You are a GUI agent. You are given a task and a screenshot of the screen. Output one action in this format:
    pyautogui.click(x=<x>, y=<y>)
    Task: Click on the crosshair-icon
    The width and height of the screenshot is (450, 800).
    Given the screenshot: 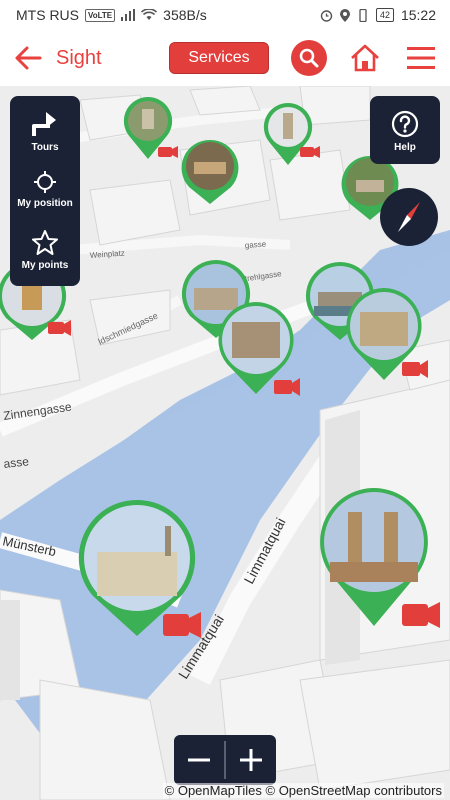 What is the action you would take?
    pyautogui.click(x=45, y=182)
    